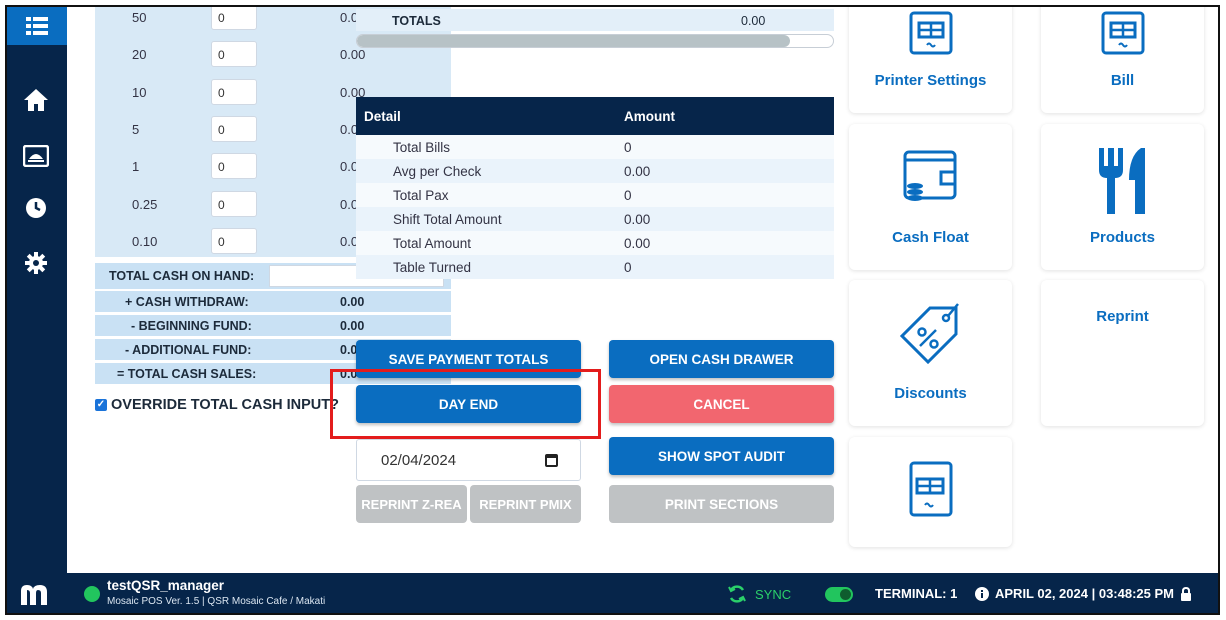 The width and height of the screenshot is (1226, 620). Describe the element at coordinates (139, 17) in the screenshot. I see `denomination-label: 50` at that location.